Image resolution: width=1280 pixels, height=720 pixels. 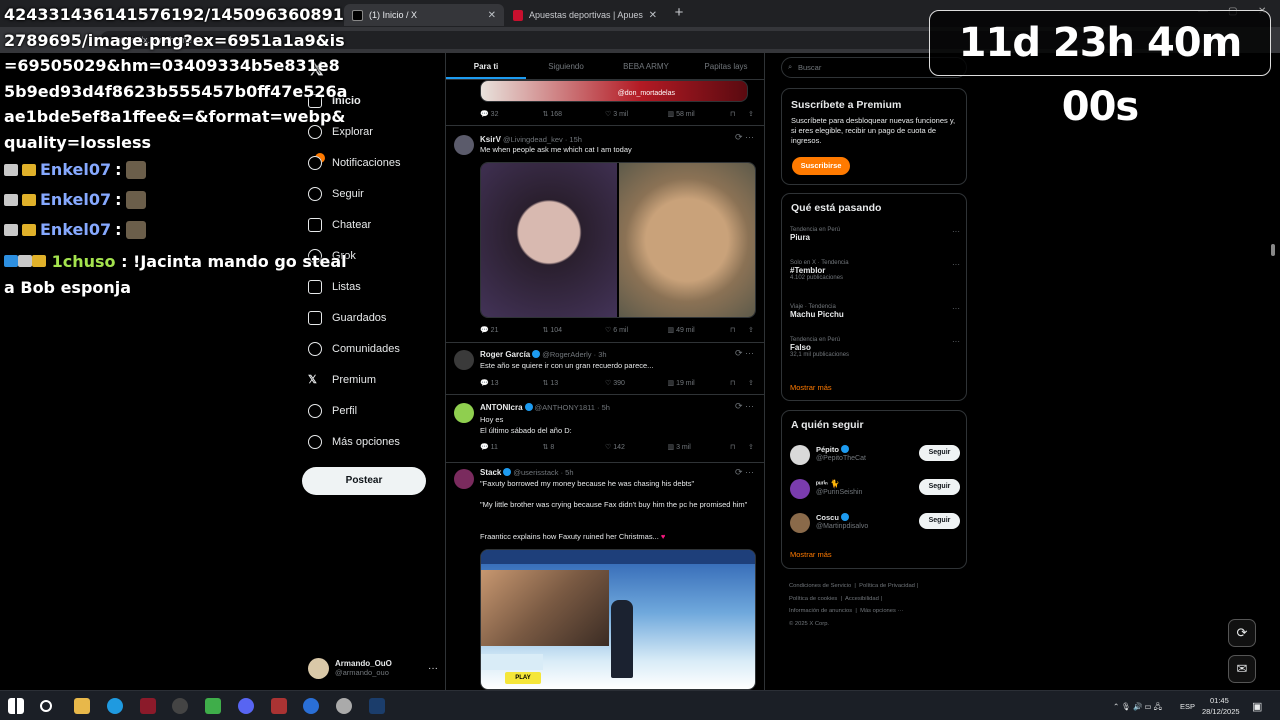 What do you see at coordinates (574, 449) in the screenshot?
I see `repost-icon: ⇅ 8` at bounding box center [574, 449].